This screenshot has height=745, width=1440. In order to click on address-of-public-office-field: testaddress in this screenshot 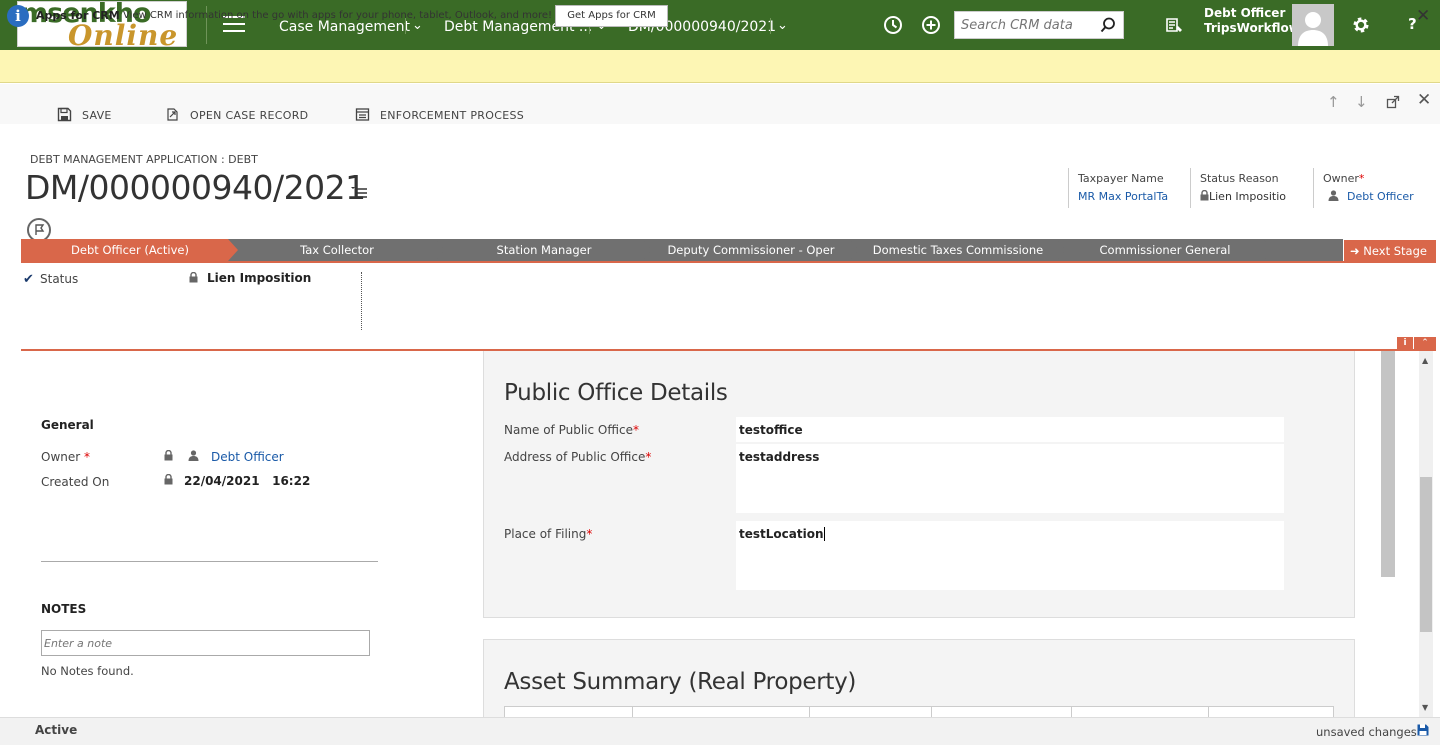, I will do `click(1010, 478)`.